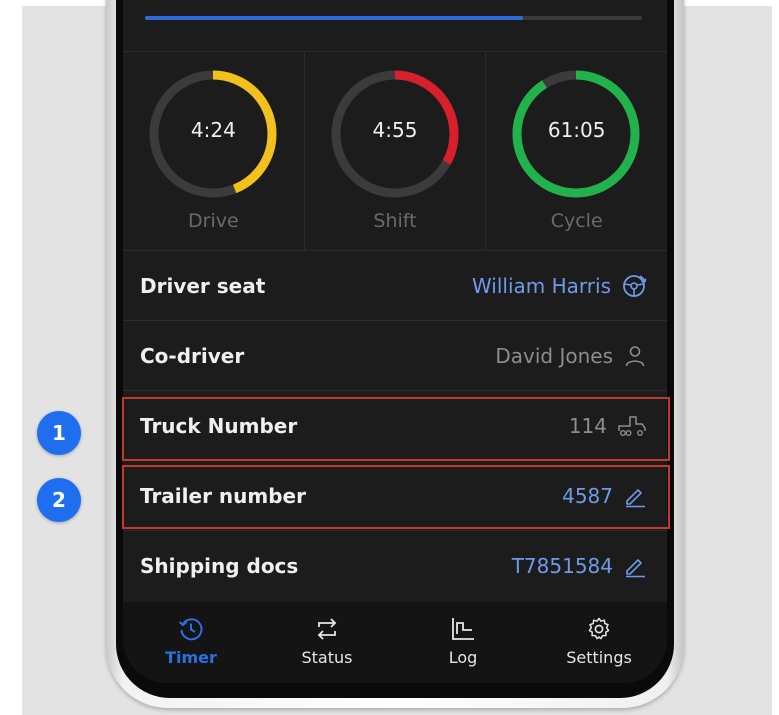 This screenshot has width=779, height=715. I want to click on shift-progress-bar, so click(393, 18).